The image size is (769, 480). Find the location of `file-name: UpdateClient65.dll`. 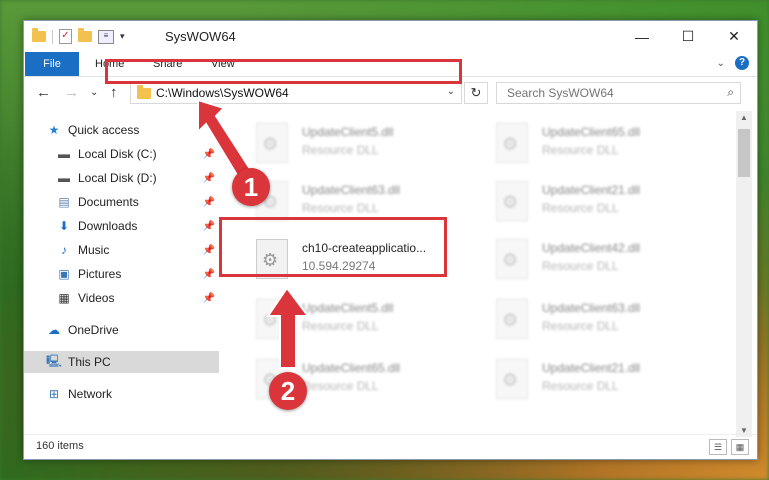

file-name: UpdateClient65.dll is located at coordinates (591, 132).